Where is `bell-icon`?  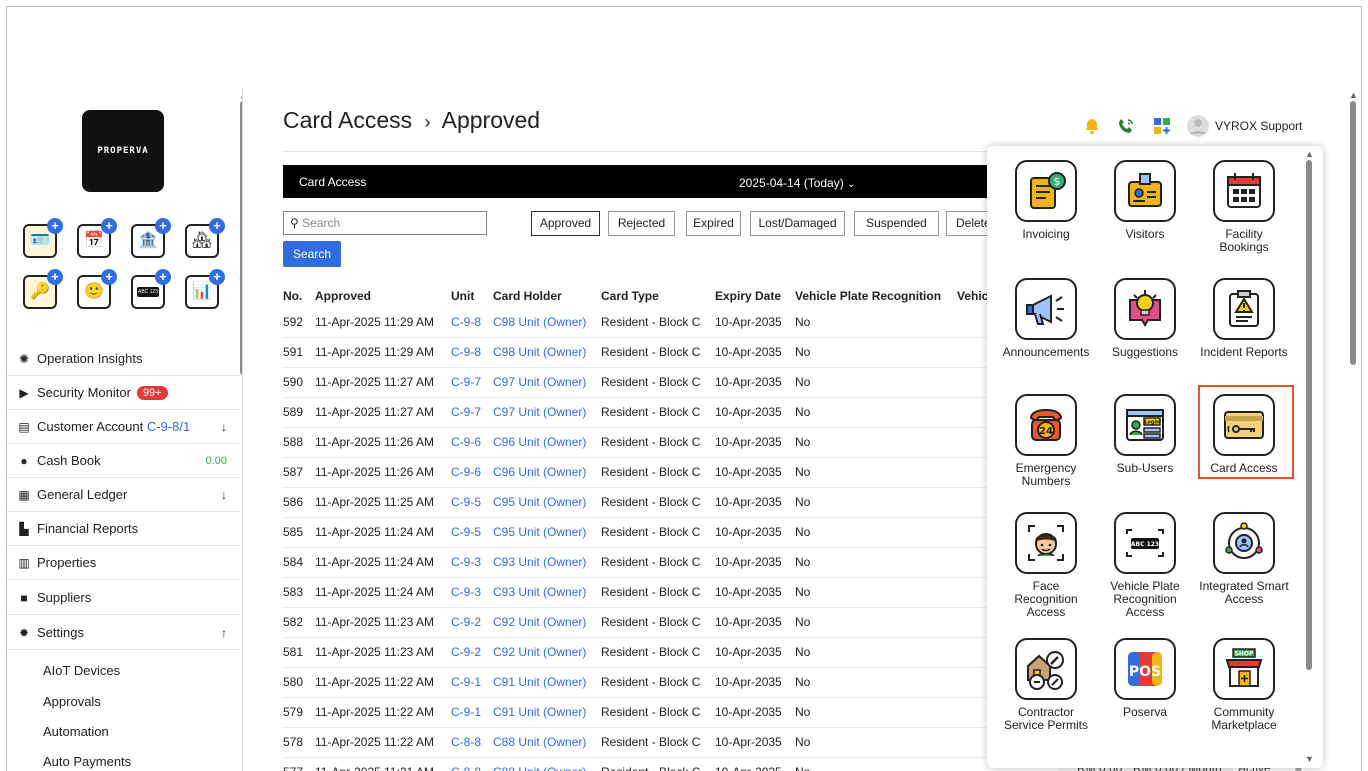
bell-icon is located at coordinates (1092, 126).